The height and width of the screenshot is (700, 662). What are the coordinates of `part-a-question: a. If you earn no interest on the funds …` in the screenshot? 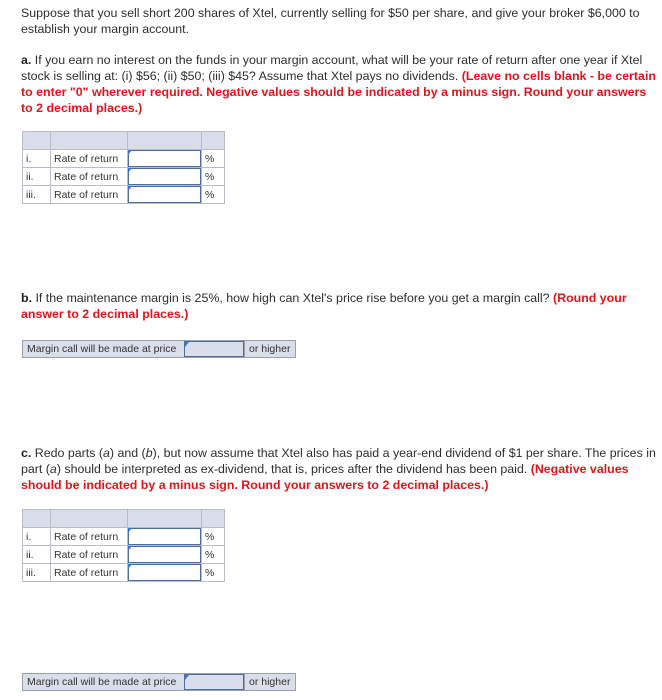 It's located at (339, 84).